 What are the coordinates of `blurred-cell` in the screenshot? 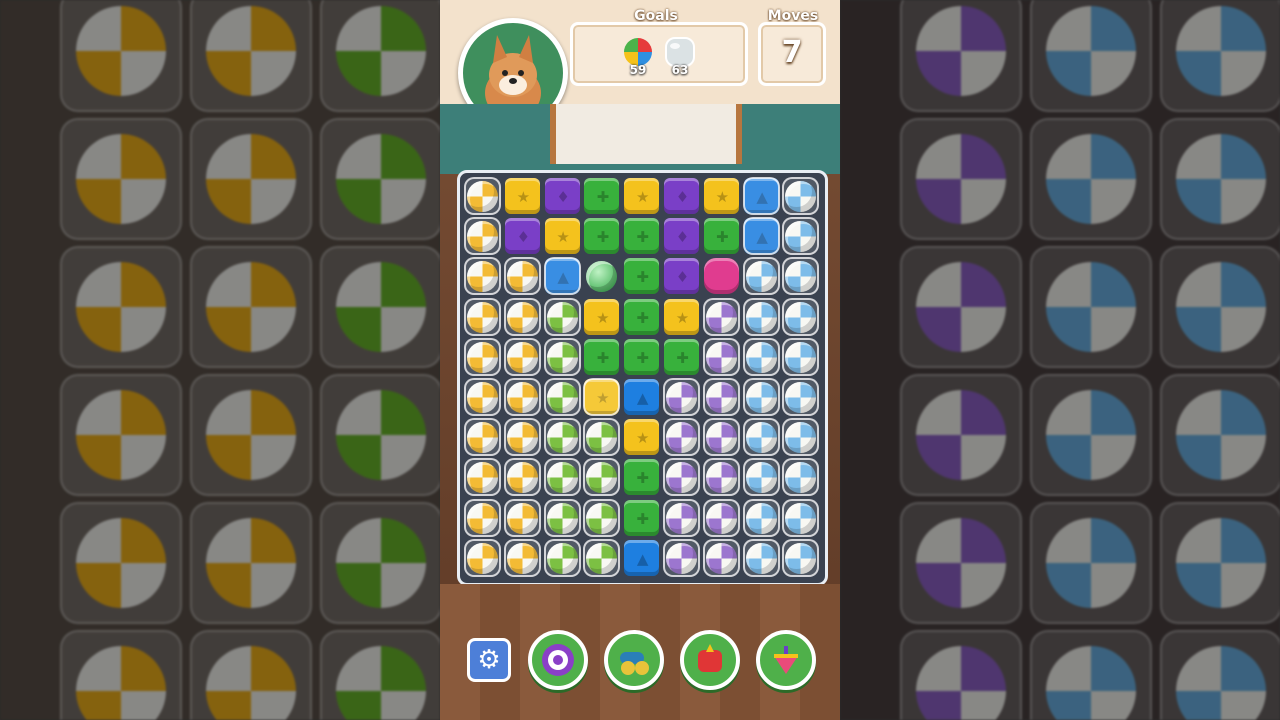 It's located at (251, 179).